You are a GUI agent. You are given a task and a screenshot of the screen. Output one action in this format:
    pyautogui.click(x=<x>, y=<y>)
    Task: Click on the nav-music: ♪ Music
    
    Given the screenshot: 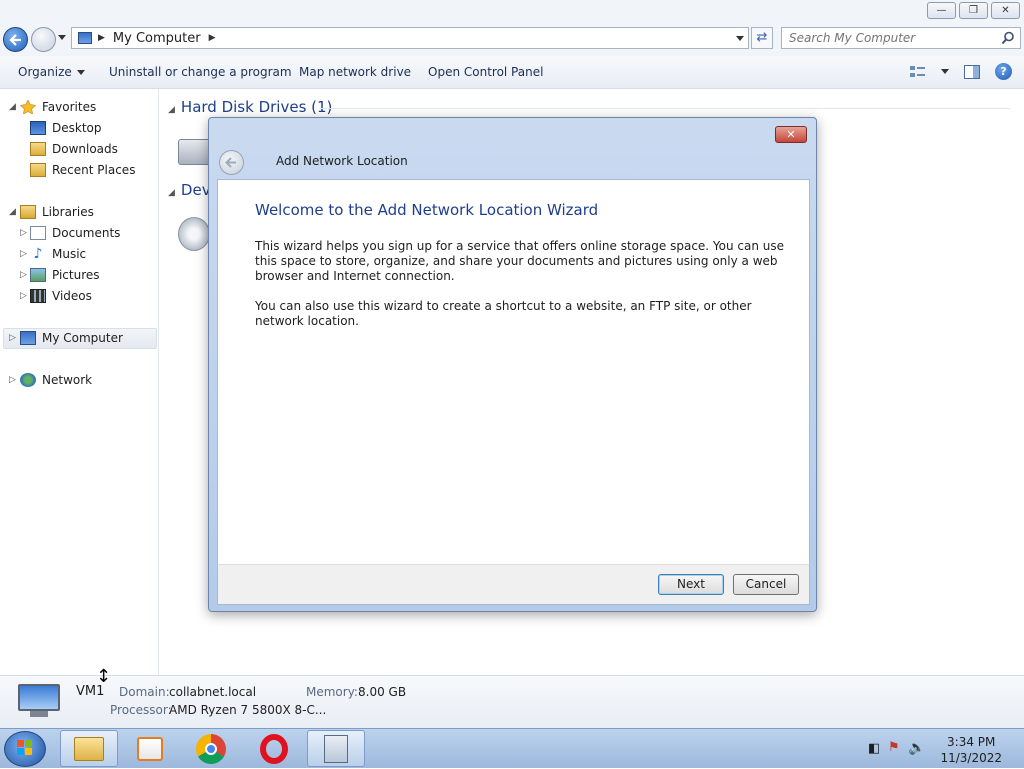 What is the action you would take?
    pyautogui.click(x=58, y=254)
    